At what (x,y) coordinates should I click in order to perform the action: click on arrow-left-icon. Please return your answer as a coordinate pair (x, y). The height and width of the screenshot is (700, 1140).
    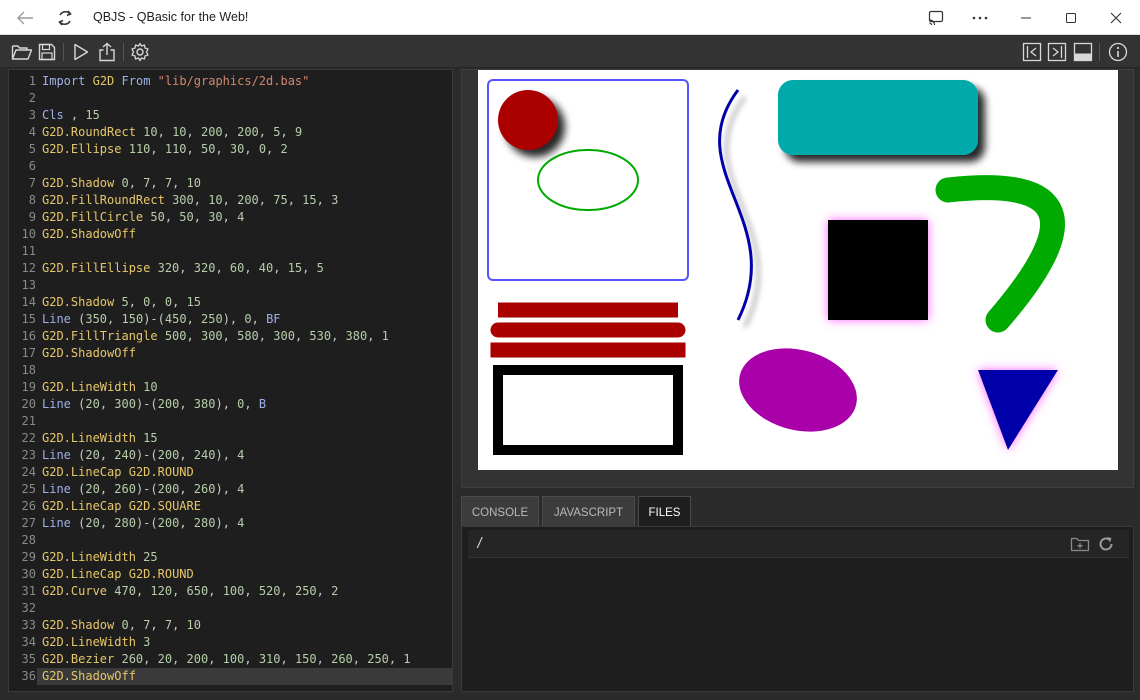
    Looking at the image, I should click on (25, 17).